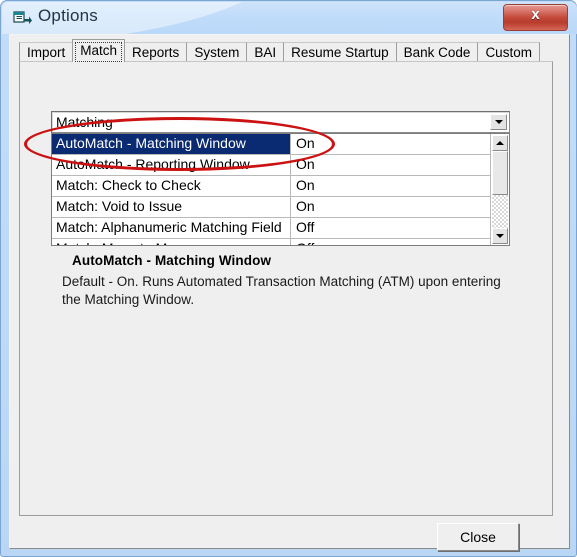 The width and height of the screenshot is (577, 557). I want to click on tab-label: Match, so click(99, 50).